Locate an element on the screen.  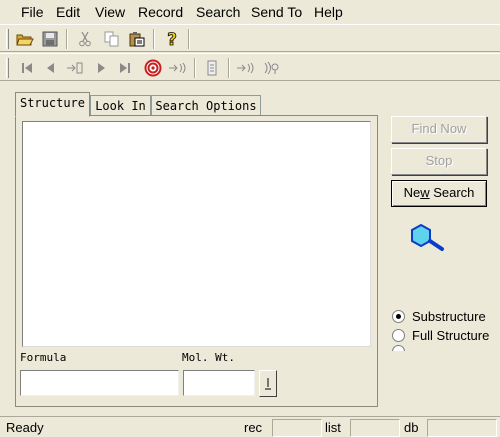
stop-button: Stop is located at coordinates (439, 161).